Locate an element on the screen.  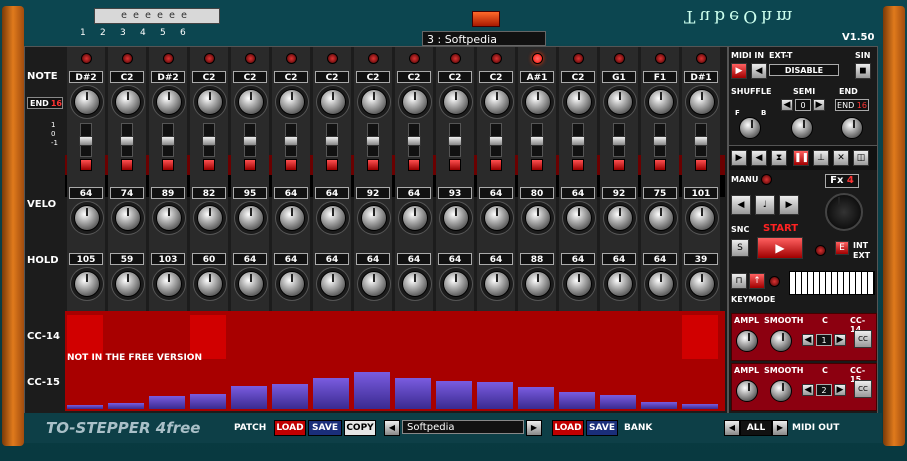
cc14-bar is located at coordinates (700, 337).